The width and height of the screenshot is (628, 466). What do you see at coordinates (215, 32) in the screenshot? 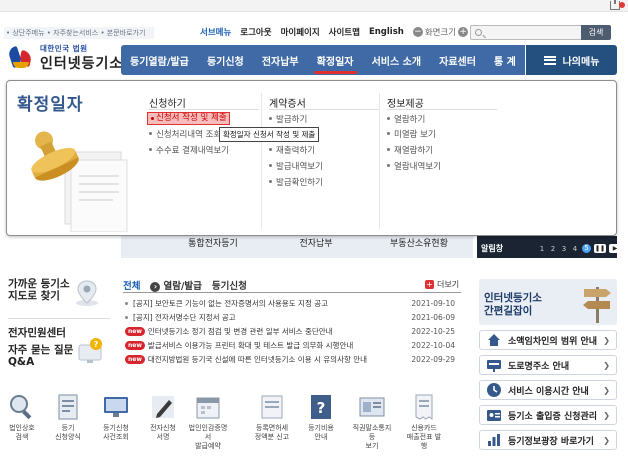
I see `util-submenu-link: 서브메뉴` at bounding box center [215, 32].